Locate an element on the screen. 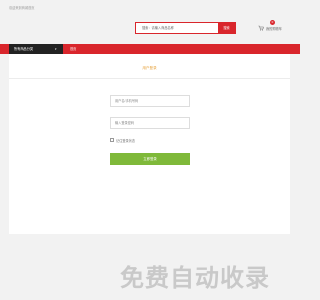 The height and width of the screenshot is (300, 320). cart-icon is located at coordinates (261, 28).